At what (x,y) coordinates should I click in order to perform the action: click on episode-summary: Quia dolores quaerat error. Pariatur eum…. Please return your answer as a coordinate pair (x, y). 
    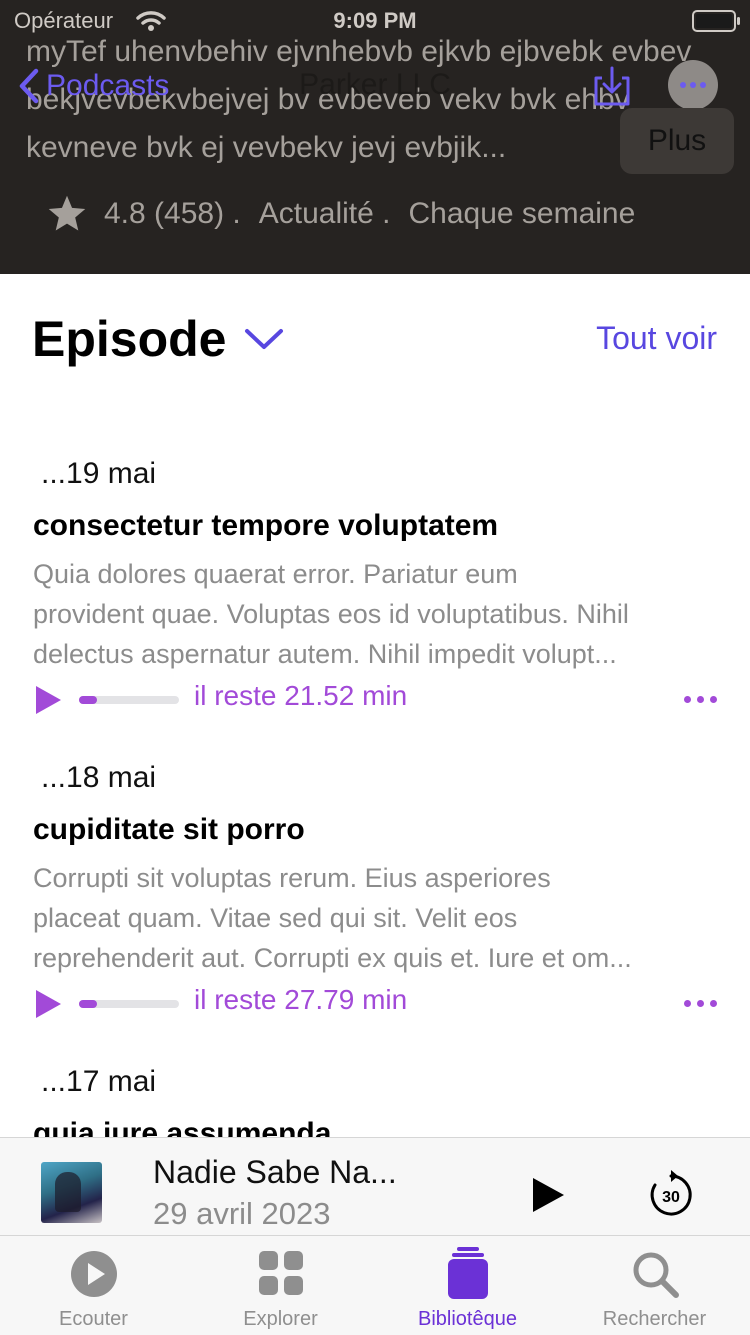
    Looking at the image, I should click on (375, 614).